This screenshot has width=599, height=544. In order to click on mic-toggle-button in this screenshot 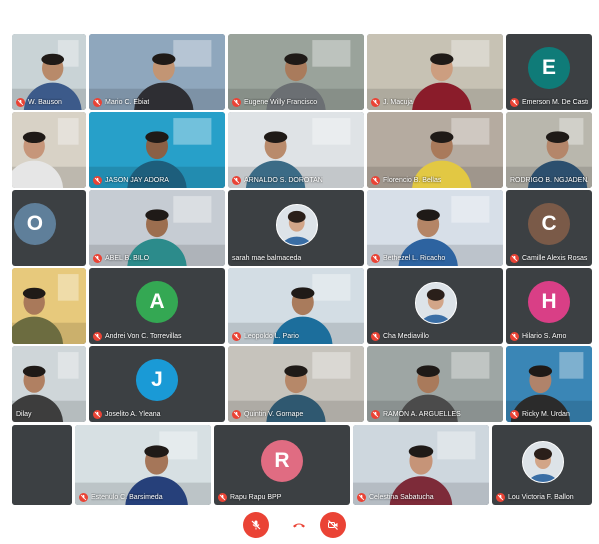, I will do `click(256, 525)`.